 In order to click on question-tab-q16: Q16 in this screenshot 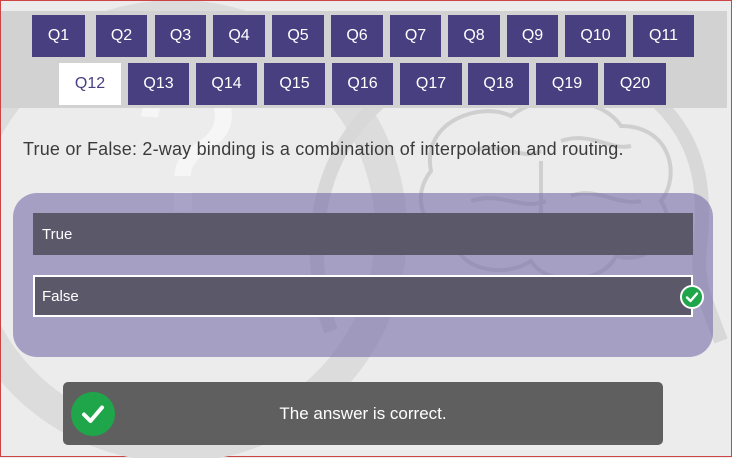, I will do `click(362, 84)`.